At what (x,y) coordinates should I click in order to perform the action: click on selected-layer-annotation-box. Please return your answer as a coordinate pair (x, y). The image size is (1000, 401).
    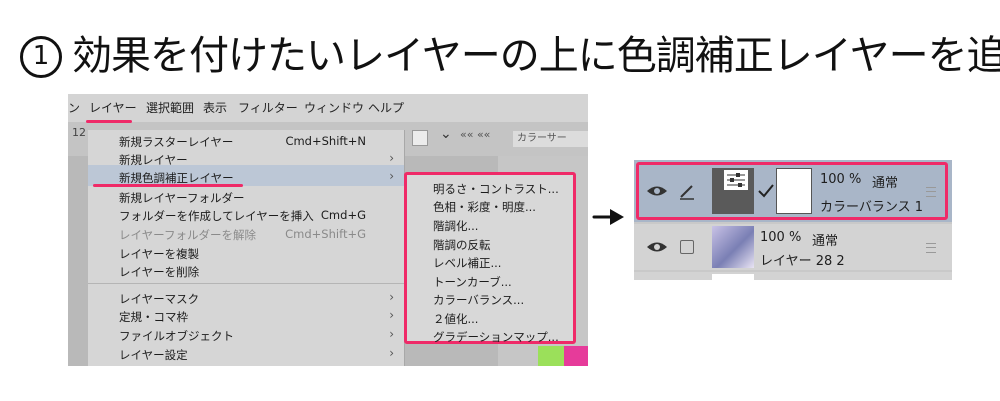
    Looking at the image, I should click on (792, 191).